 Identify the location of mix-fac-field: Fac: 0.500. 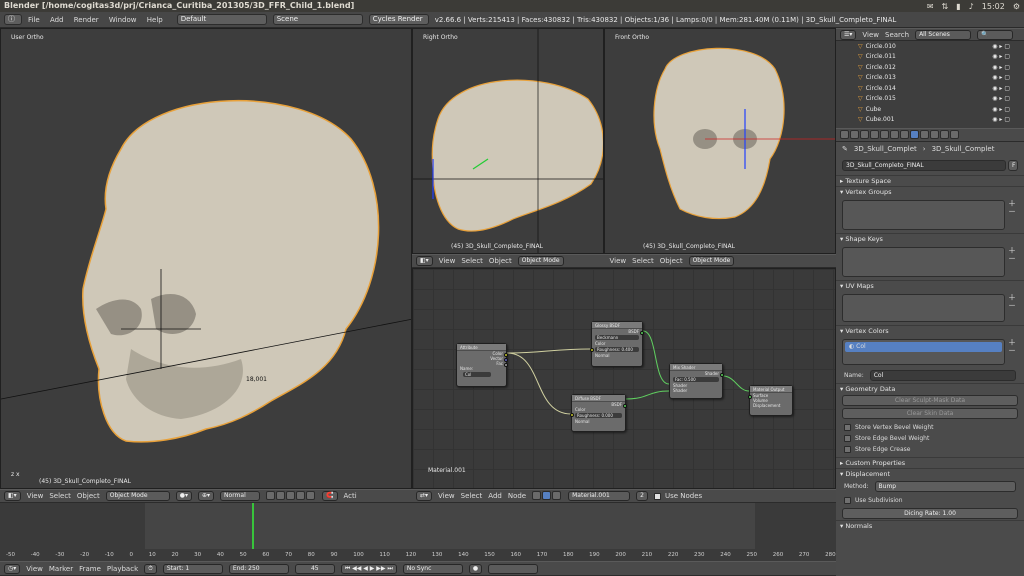
(696, 379).